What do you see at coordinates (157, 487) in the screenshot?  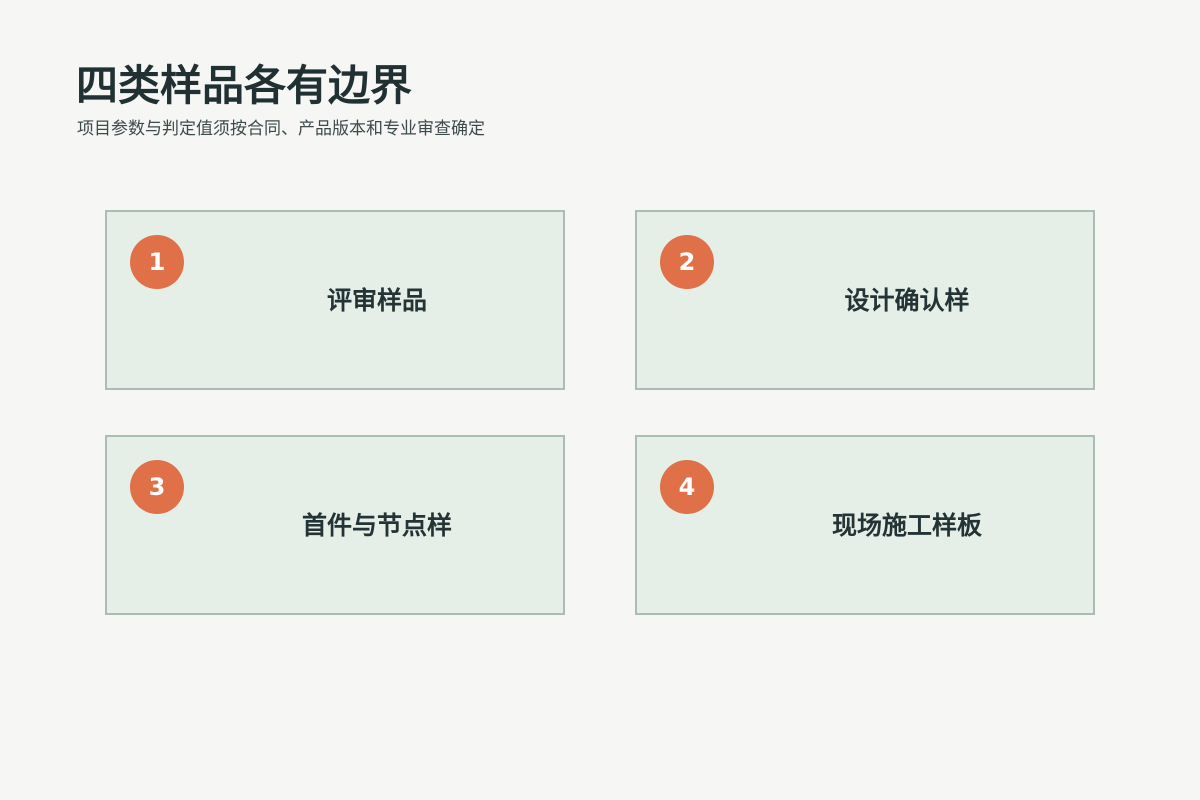 I see `number-badge: 3` at bounding box center [157, 487].